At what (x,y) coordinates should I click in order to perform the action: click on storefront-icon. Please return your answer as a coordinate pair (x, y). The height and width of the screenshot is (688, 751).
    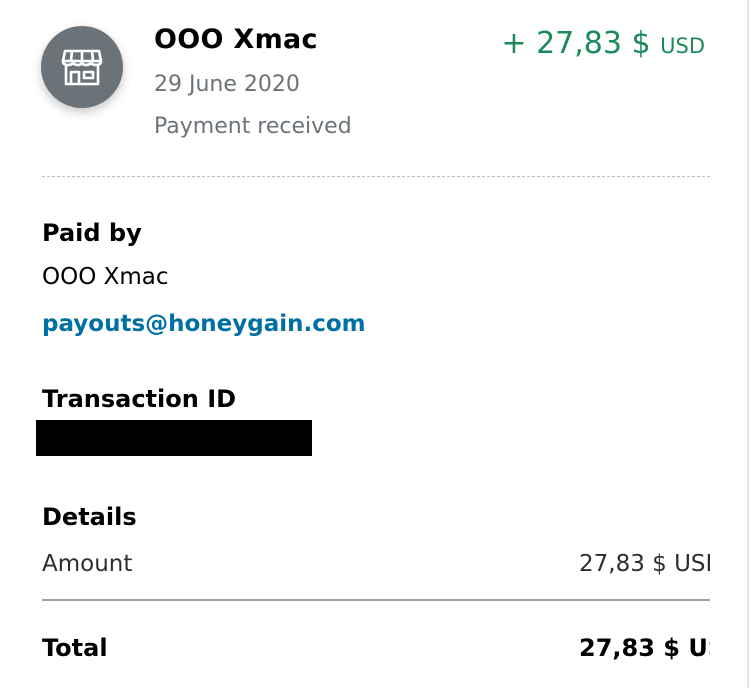
    Looking at the image, I should click on (82, 67).